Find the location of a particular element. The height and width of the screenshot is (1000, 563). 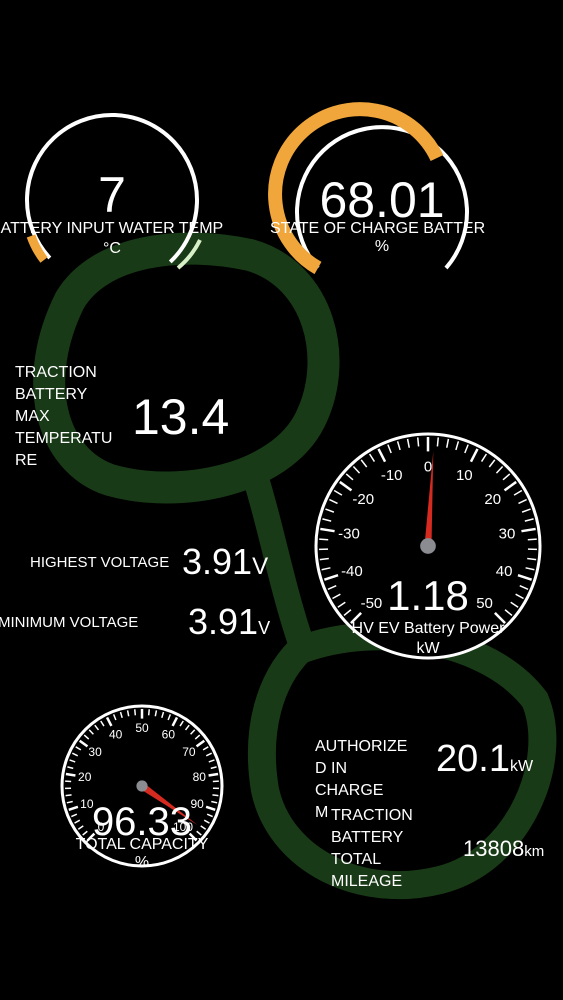

traction-max-temp-line-1: TRACTION is located at coordinates (56, 372).